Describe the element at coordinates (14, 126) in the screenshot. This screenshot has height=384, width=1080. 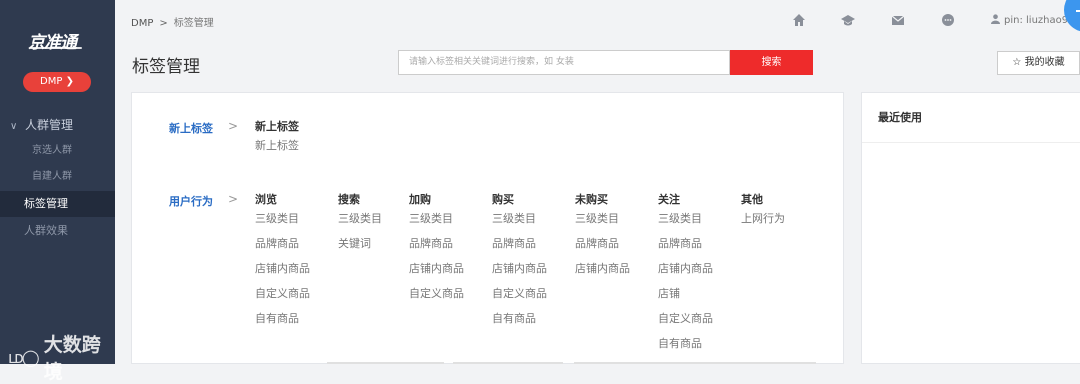
I see `chevron-down-icon: ∨` at that location.